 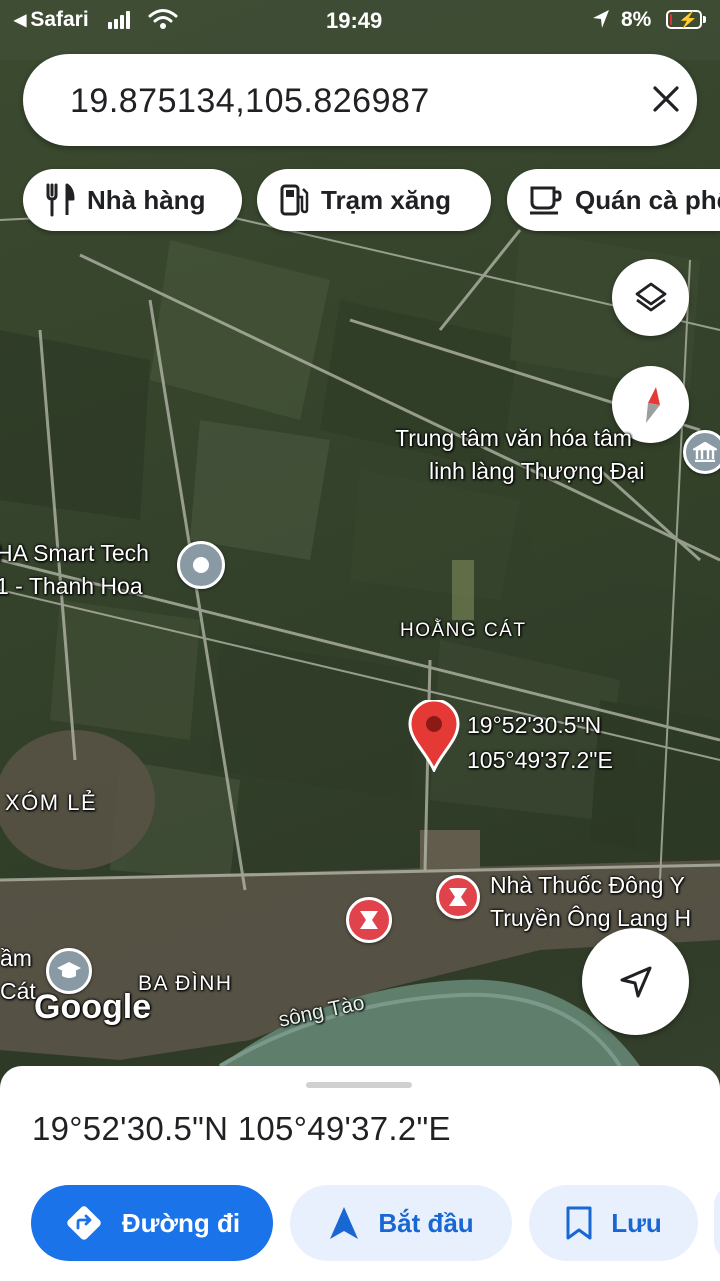 I want to click on start-button: Bắt đầu, so click(x=401, y=1223).